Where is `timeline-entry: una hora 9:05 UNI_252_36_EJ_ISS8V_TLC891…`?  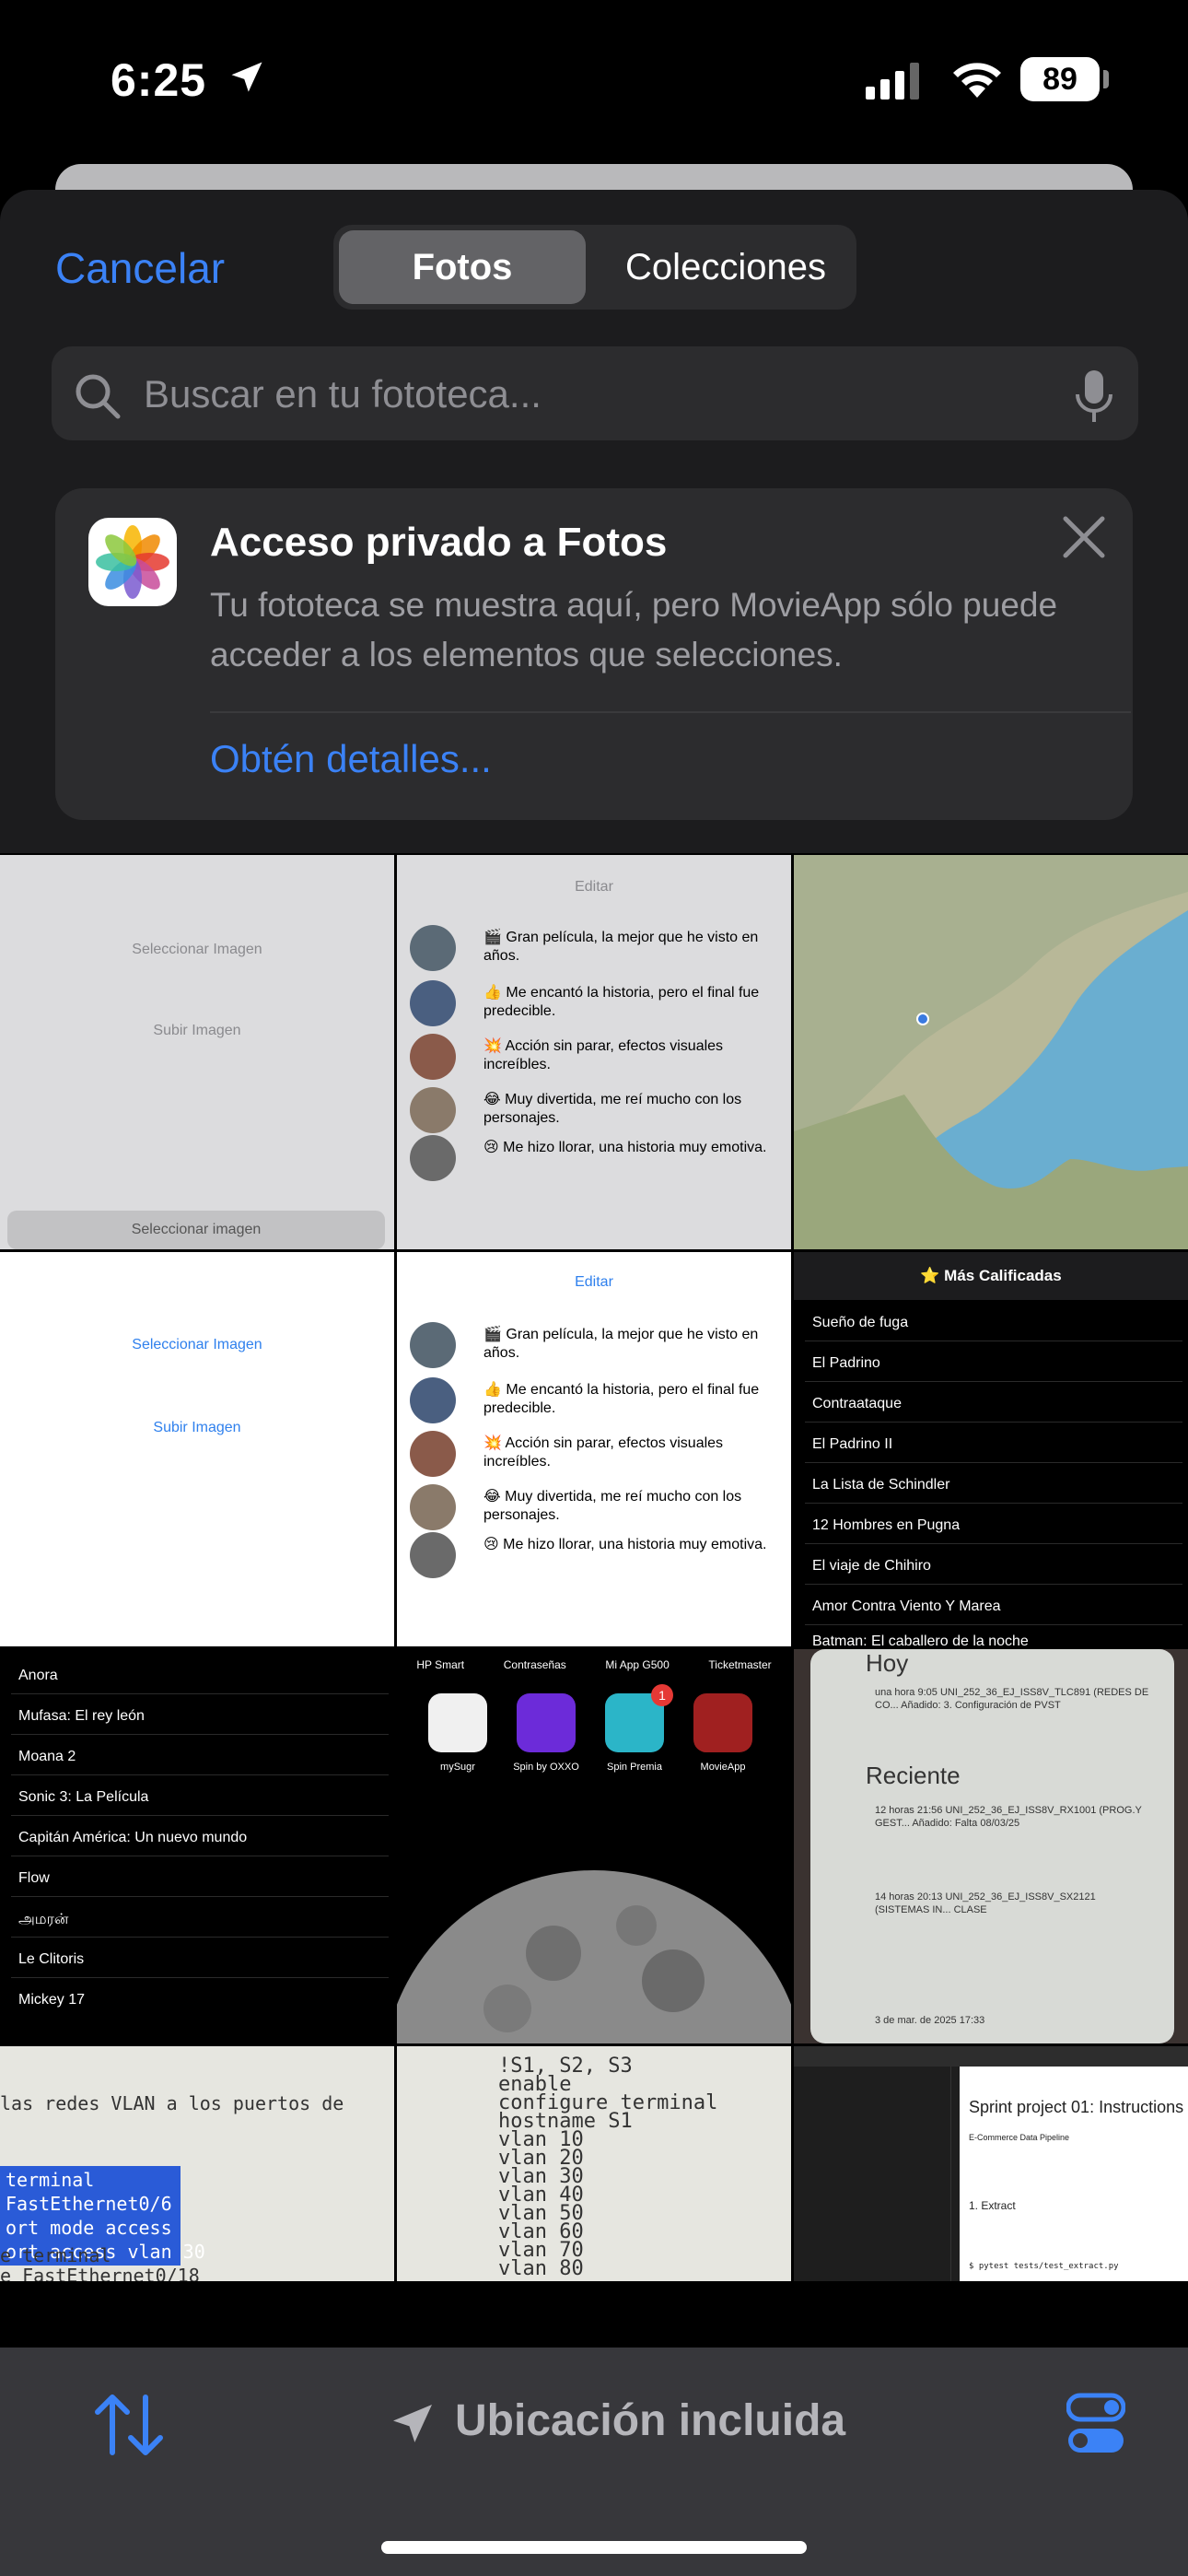 timeline-entry: una hora 9:05 UNI_252_36_EJ_ISS8V_TLC891… is located at coordinates (1012, 1699).